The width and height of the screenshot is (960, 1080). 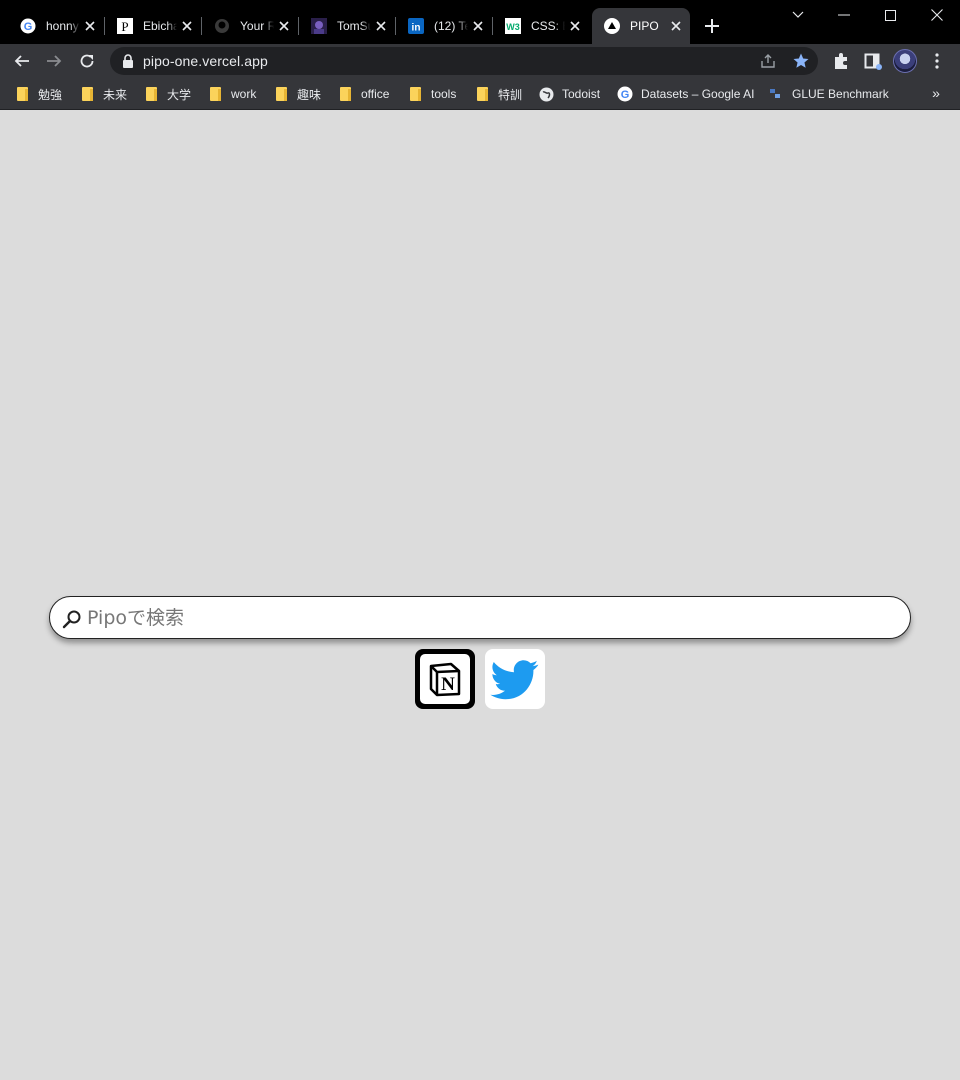 I want to click on puzzle-icon, so click(x=841, y=61).